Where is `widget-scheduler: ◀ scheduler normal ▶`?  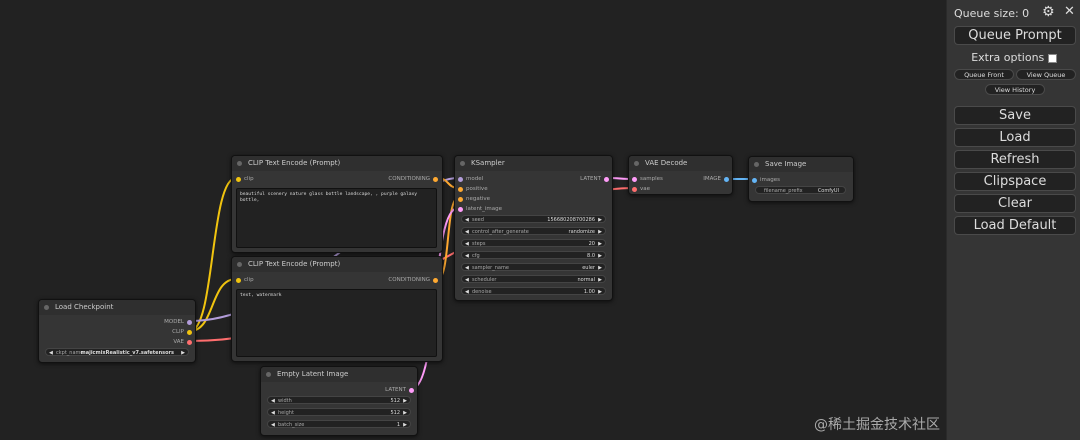 widget-scheduler: ◀ scheduler normal ▶ is located at coordinates (533, 279).